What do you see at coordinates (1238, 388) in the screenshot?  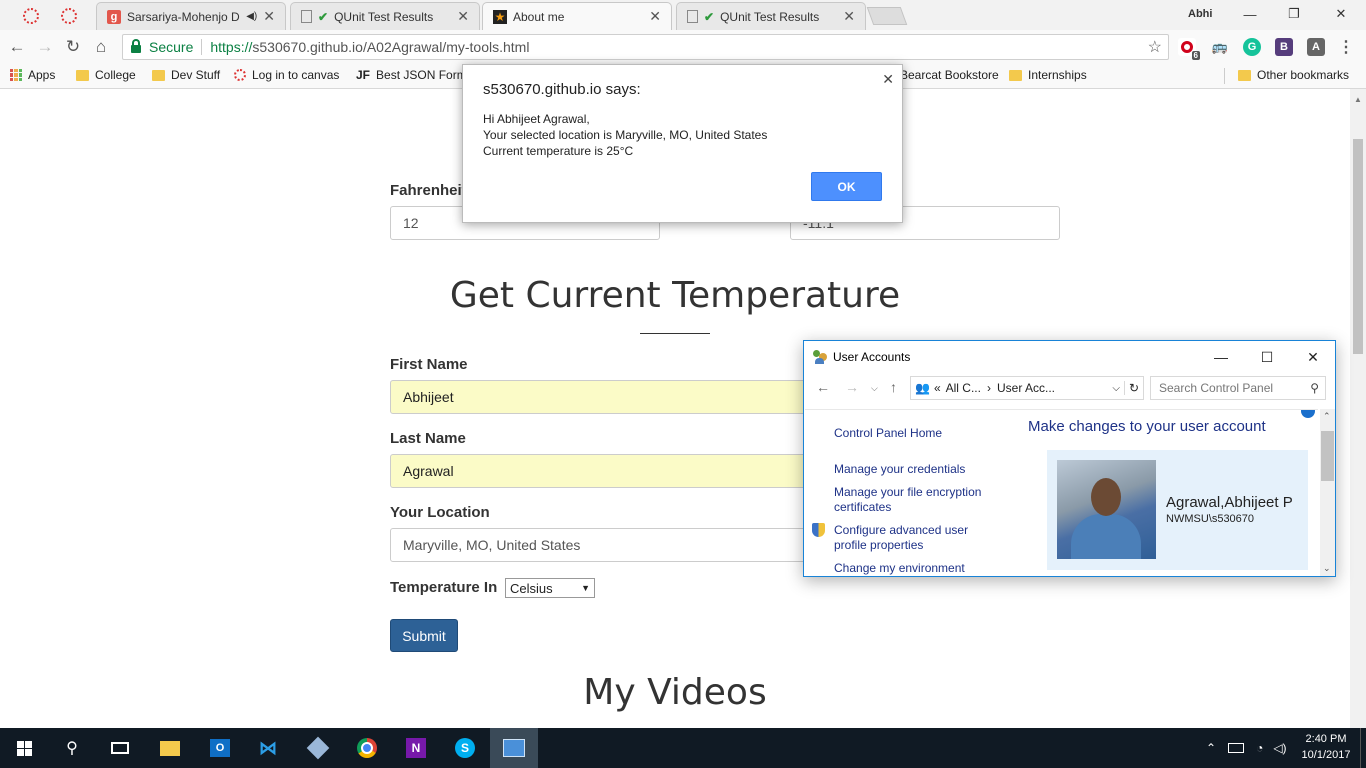 I see `ua-search-input: Search Control Panel ⚲` at bounding box center [1238, 388].